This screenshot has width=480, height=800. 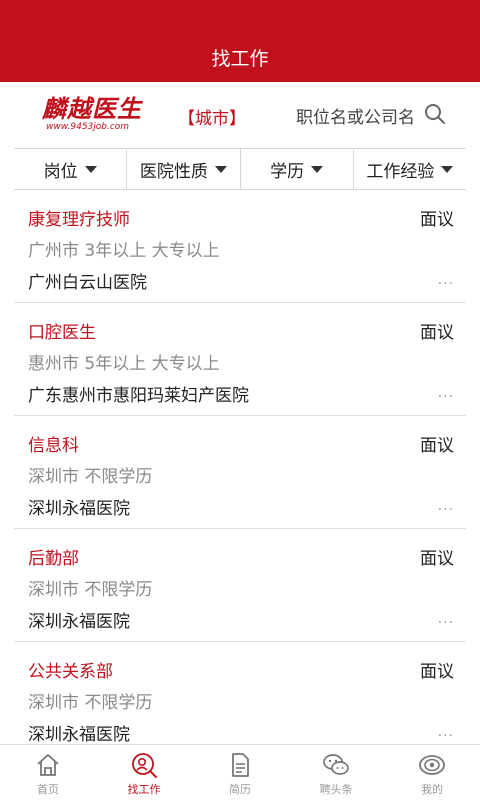 I want to click on page-title: 找工作, so click(x=240, y=59).